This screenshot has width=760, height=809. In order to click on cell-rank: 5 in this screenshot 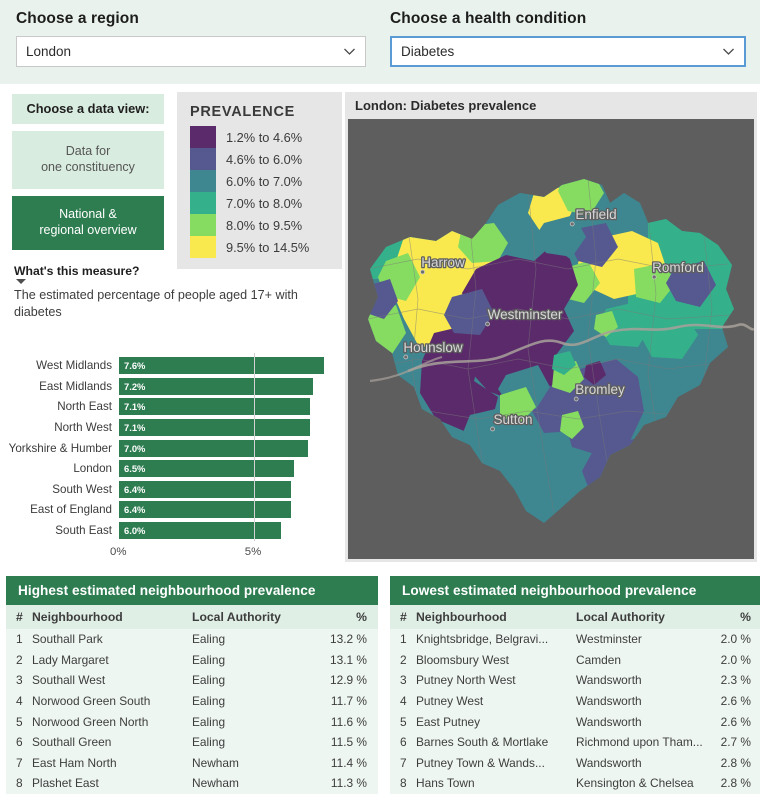, I will do `click(403, 721)`.